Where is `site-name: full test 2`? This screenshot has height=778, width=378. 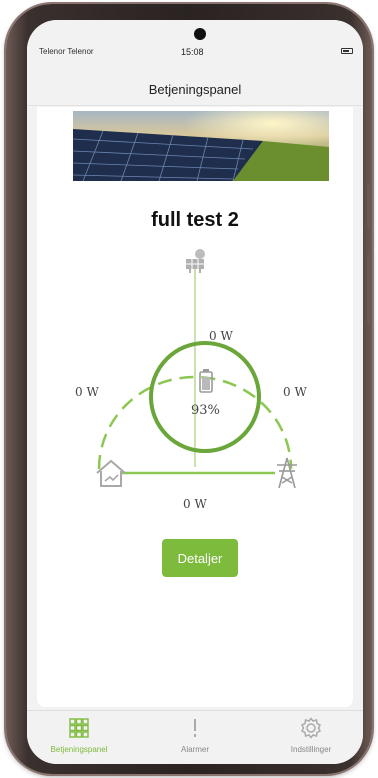 site-name: full test 2 is located at coordinates (195, 220).